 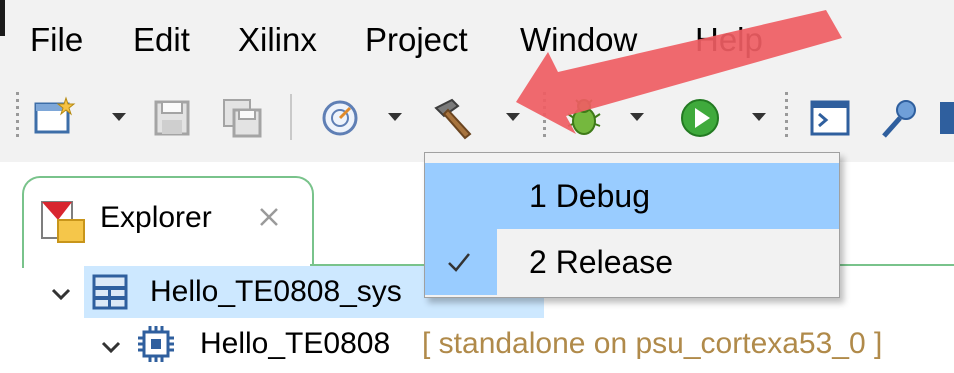 What do you see at coordinates (277, 40) in the screenshot?
I see `menu-xilinx: Xilinx` at bounding box center [277, 40].